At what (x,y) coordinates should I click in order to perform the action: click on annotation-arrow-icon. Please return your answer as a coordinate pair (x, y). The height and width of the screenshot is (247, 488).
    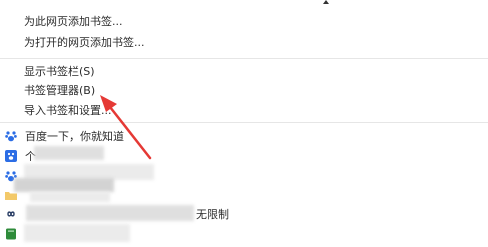
    Looking at the image, I should click on (126, 127).